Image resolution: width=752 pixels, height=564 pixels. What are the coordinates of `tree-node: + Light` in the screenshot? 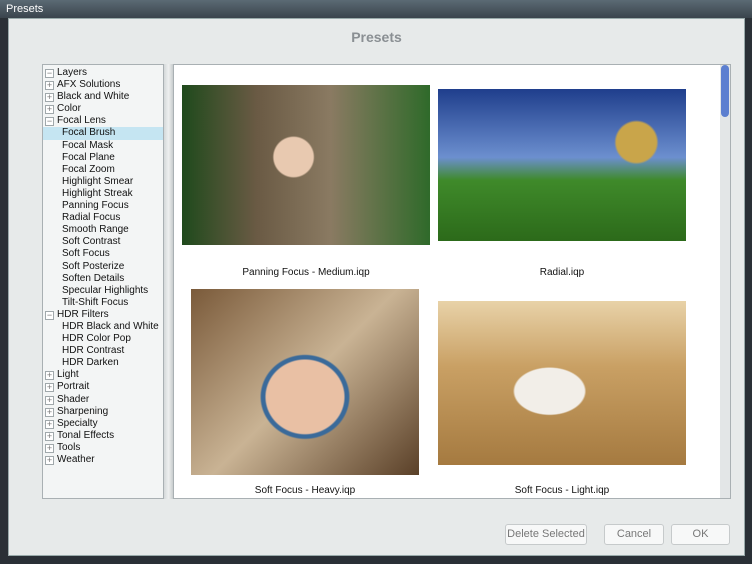 It's located at (103, 375).